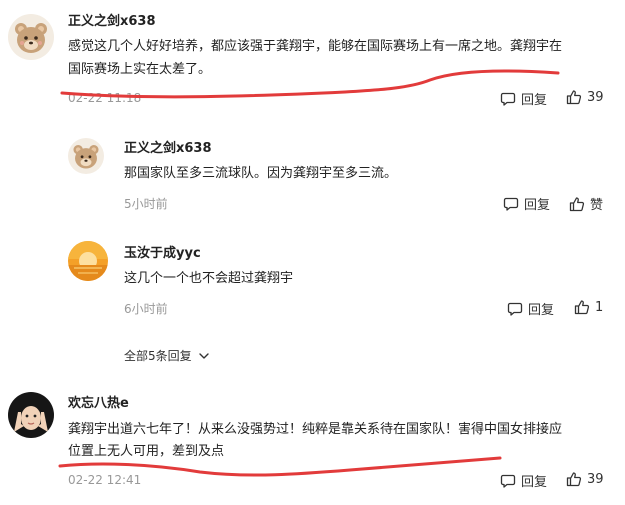  Describe the element at coordinates (586, 203) in the screenshot. I see `like-button: 赞` at that location.